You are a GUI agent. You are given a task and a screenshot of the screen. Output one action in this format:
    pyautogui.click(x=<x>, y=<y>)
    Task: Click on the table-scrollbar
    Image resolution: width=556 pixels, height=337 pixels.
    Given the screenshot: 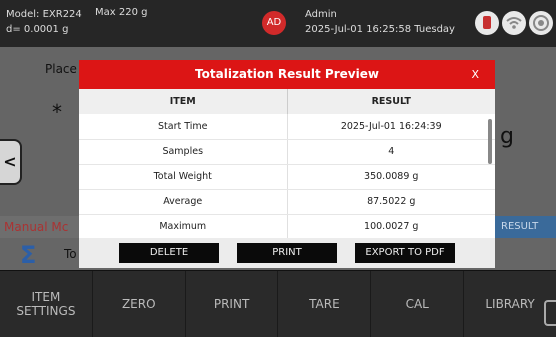 What is the action you would take?
    pyautogui.click(x=490, y=141)
    